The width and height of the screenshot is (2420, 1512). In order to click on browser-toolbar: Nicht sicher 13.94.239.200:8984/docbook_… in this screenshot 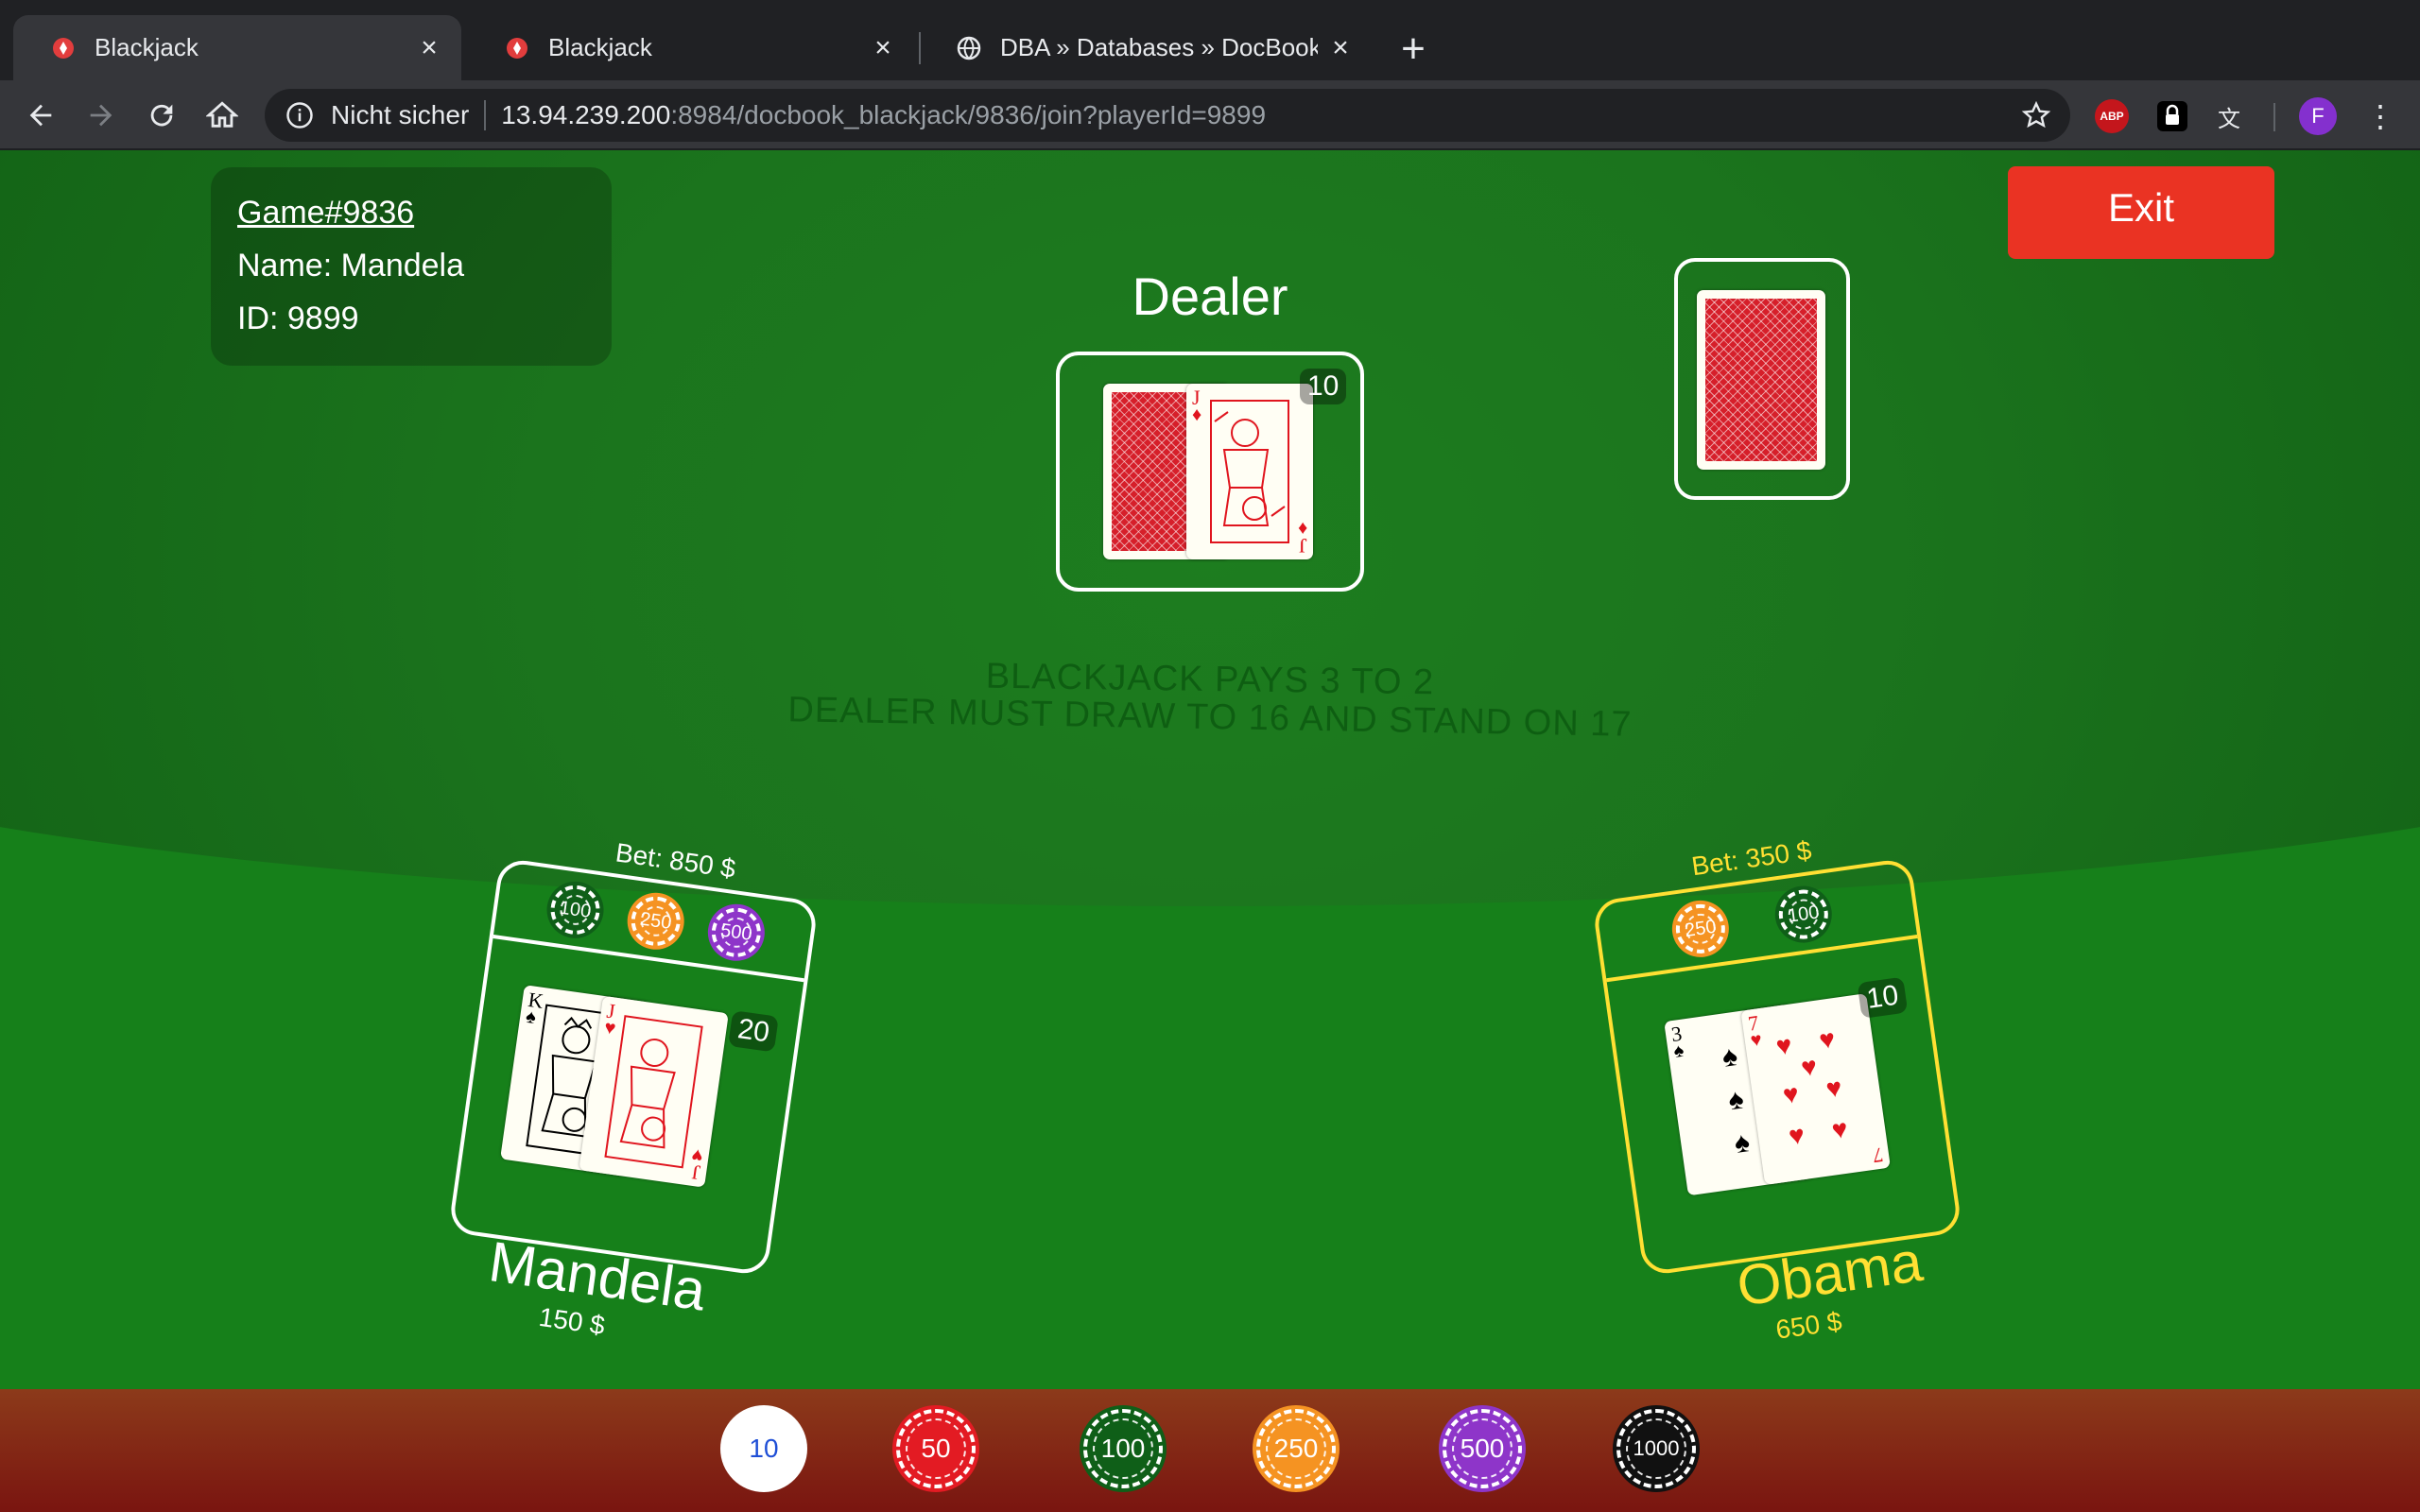, I will do `click(1210, 115)`.